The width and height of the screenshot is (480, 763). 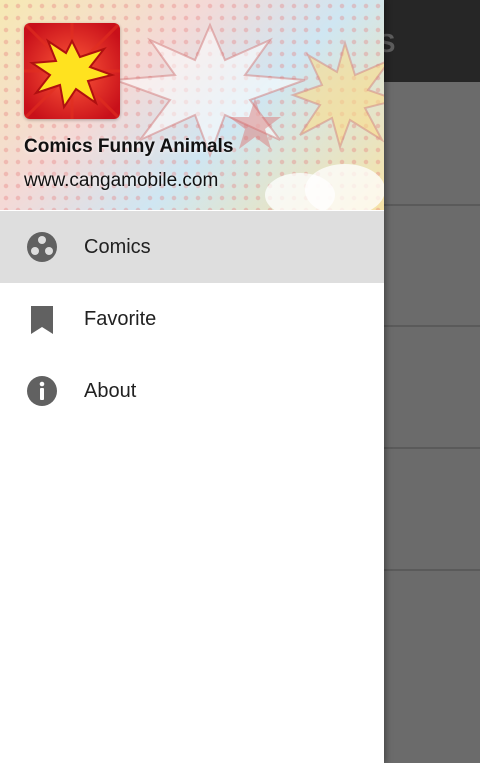 I want to click on star-decoration, so click(x=255, y=123).